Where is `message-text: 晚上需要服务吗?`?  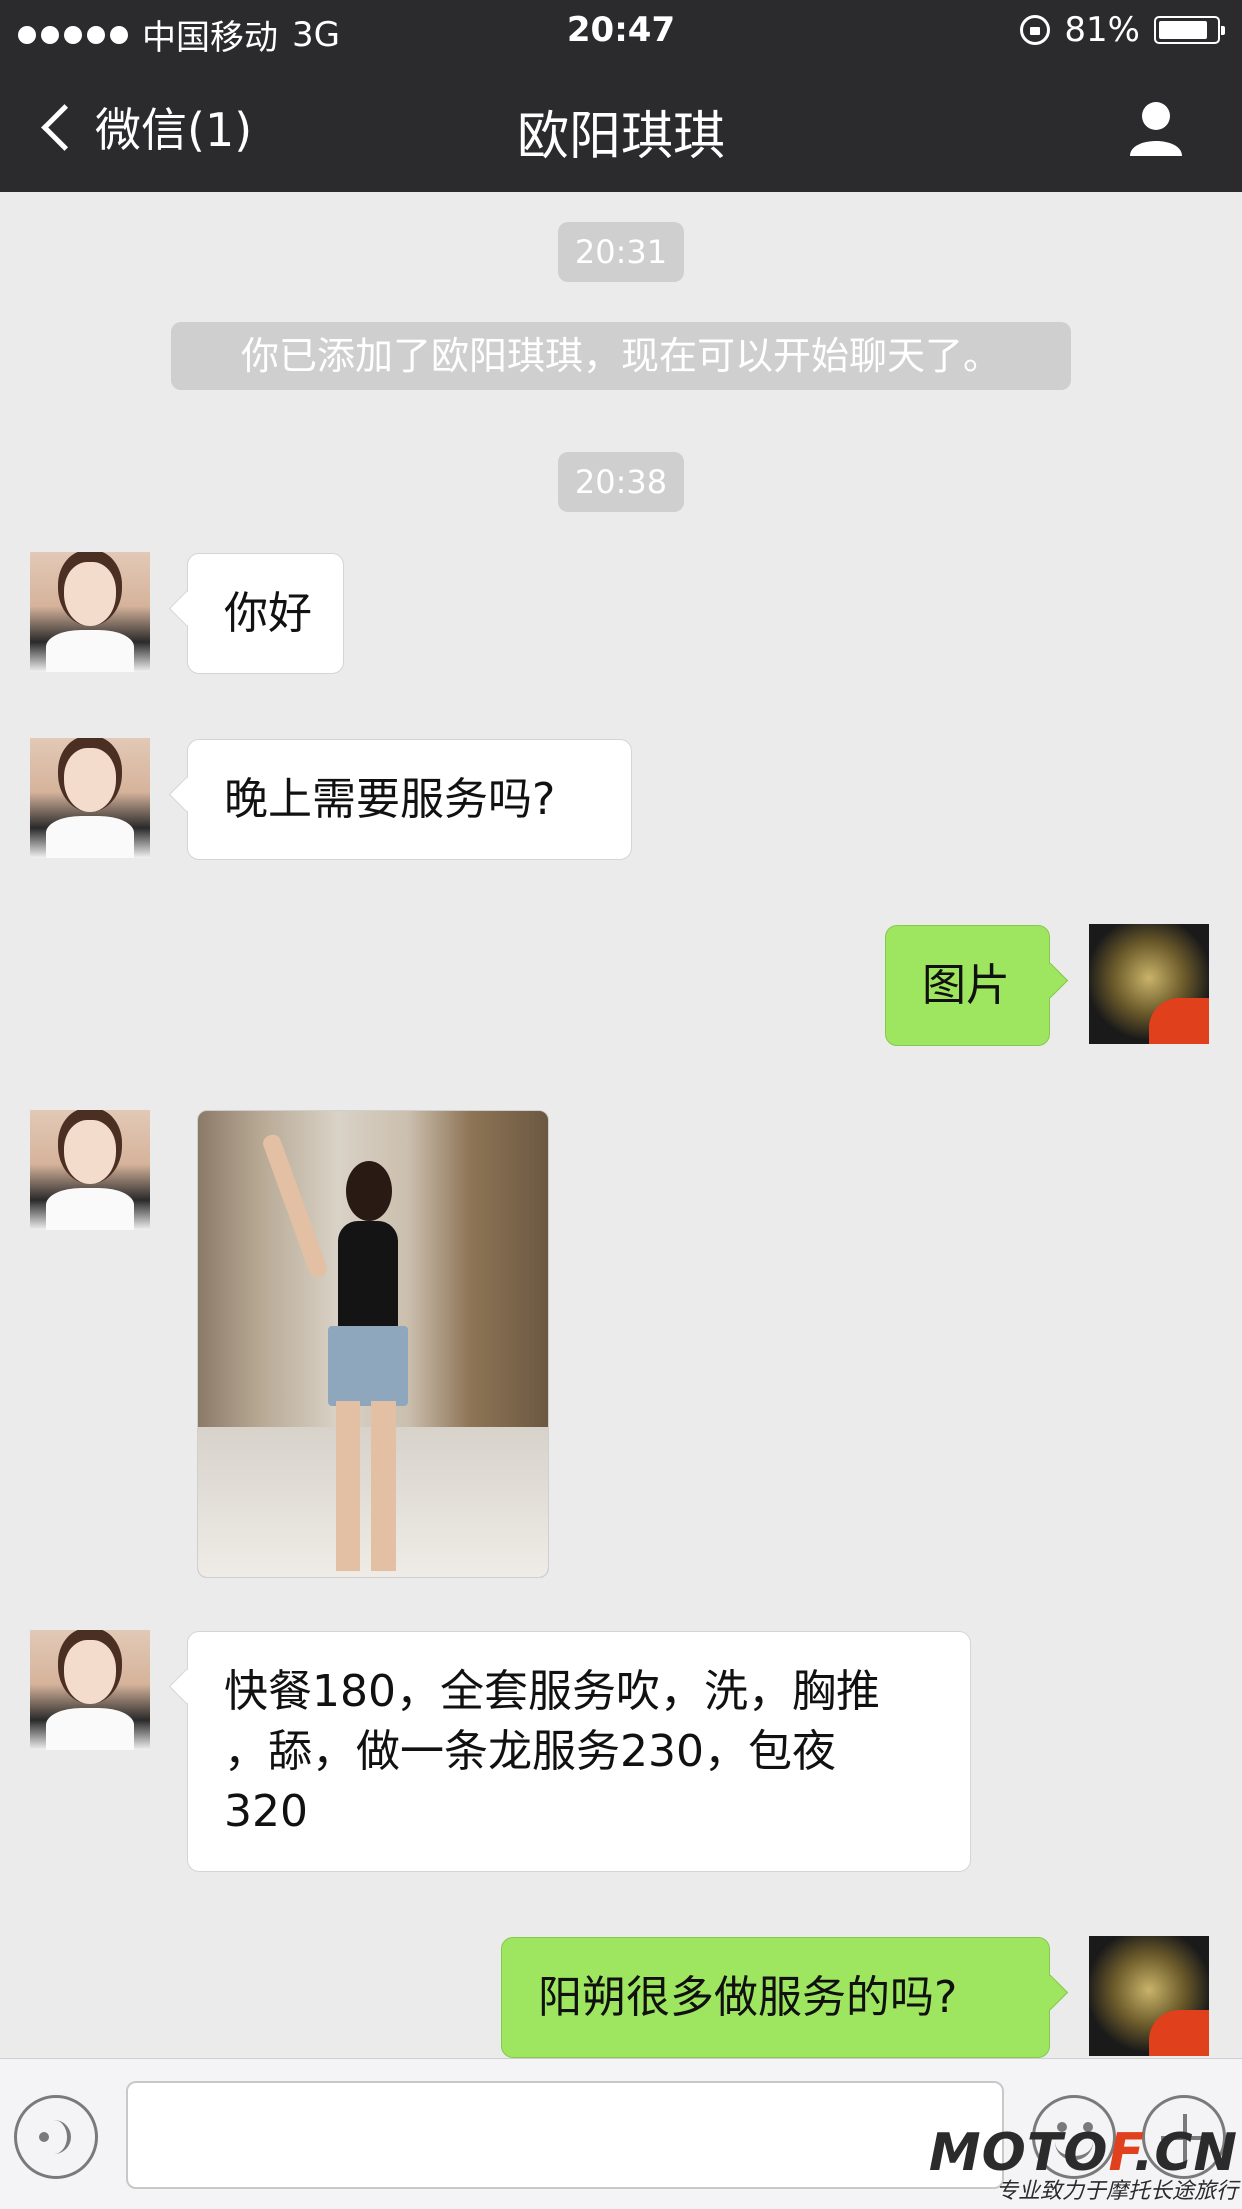
message-text: 晚上需要服务吗? is located at coordinates (390, 799).